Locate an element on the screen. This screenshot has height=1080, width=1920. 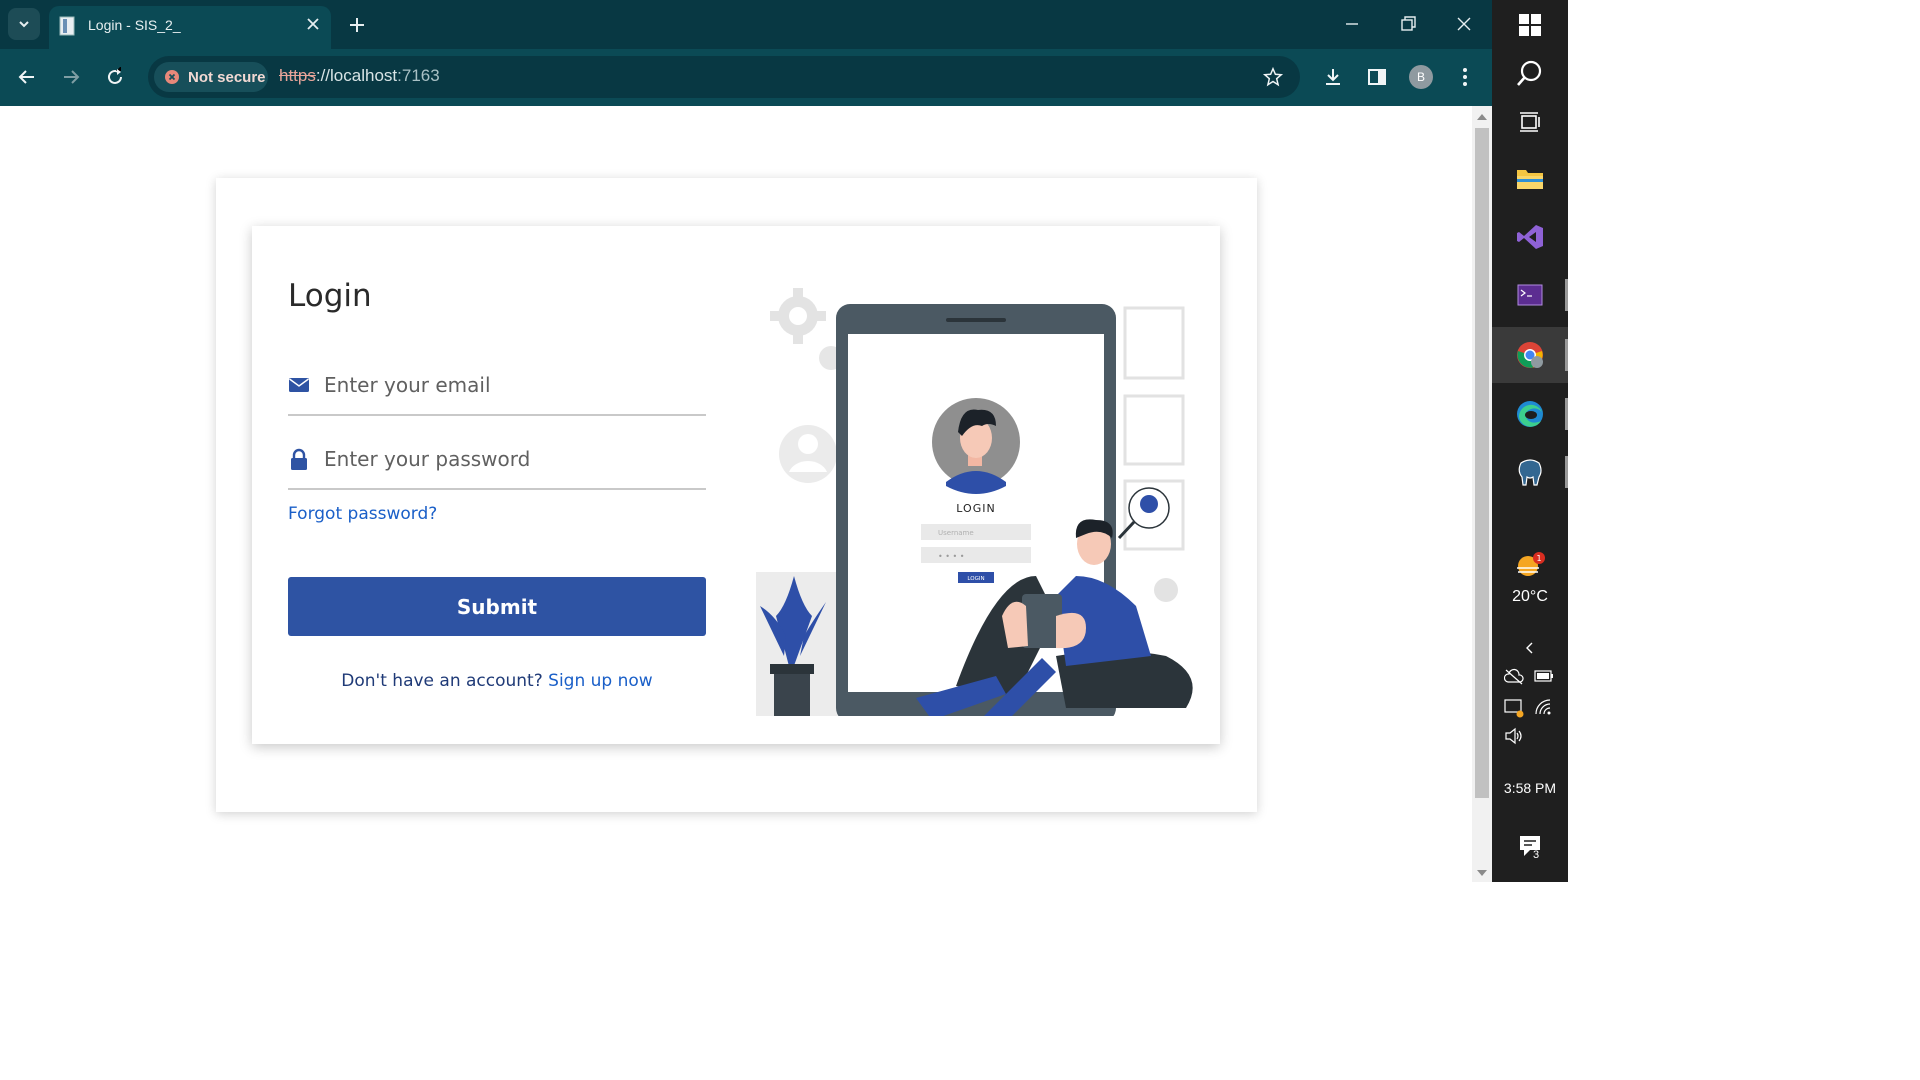
reload-icon is located at coordinates (115, 75).